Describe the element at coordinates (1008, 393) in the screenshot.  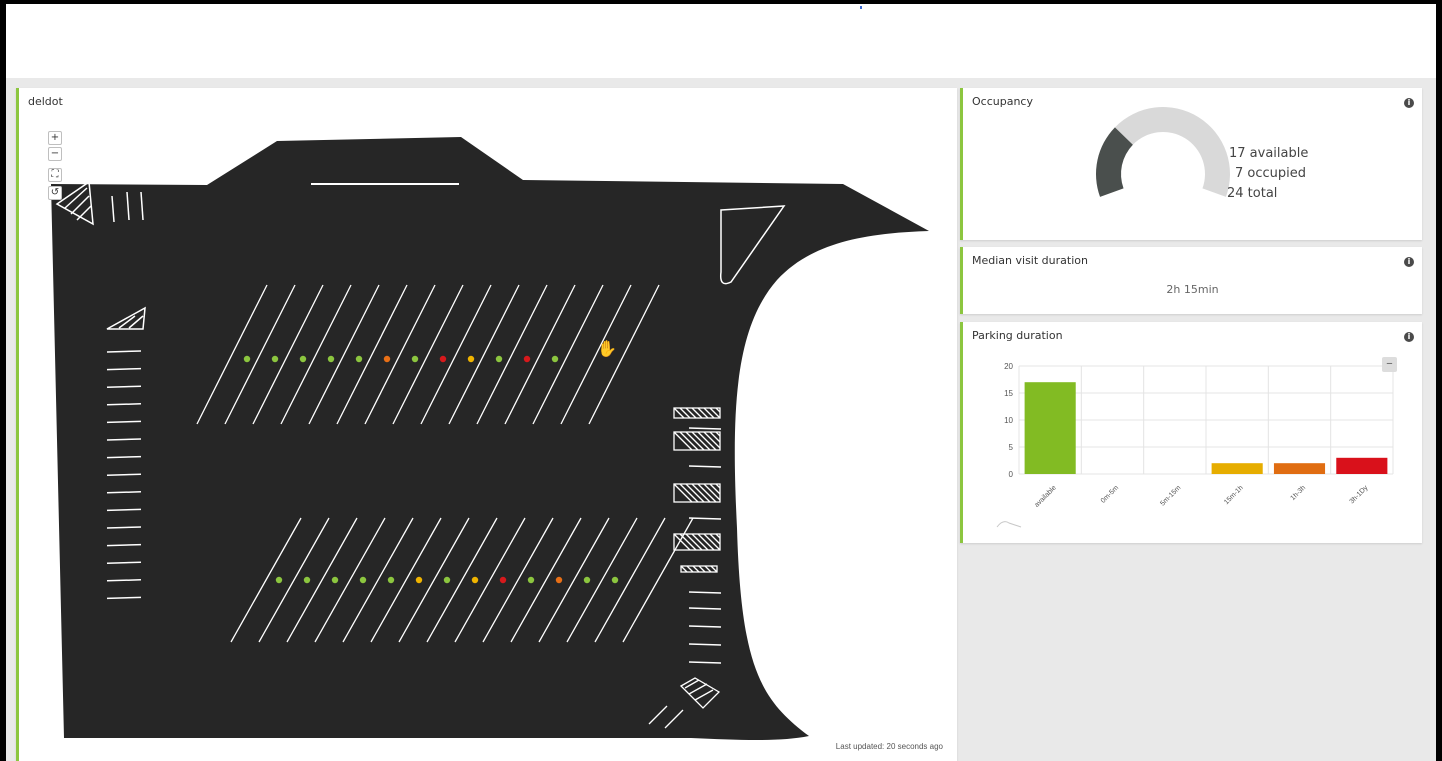
I see `y-tick-label: 15` at that location.